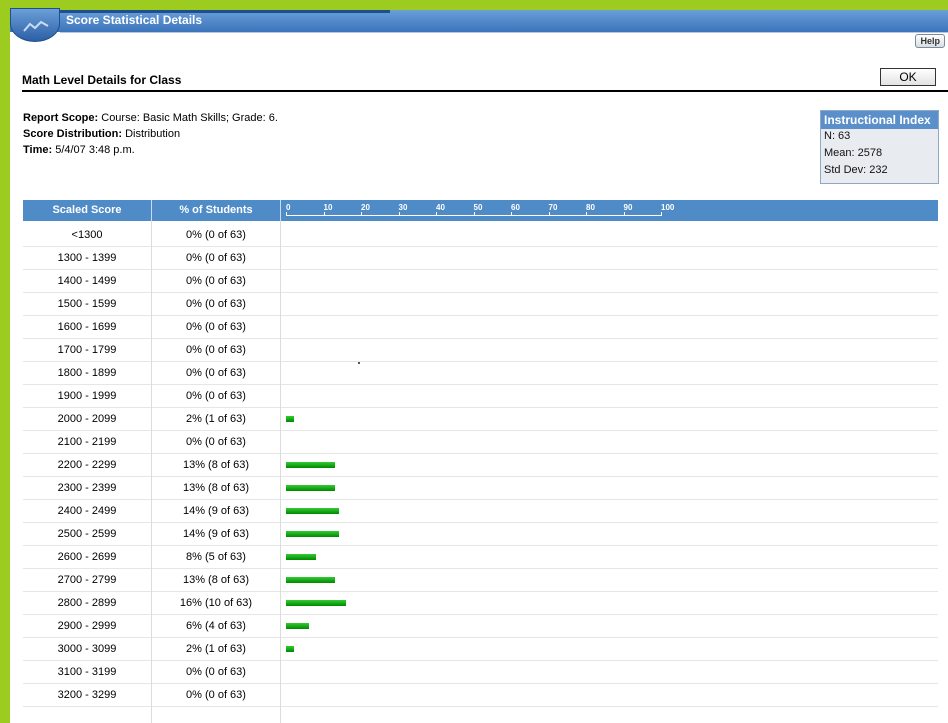 The image size is (948, 723). Describe the element at coordinates (908, 77) in the screenshot. I see `ok-button: OK` at that location.